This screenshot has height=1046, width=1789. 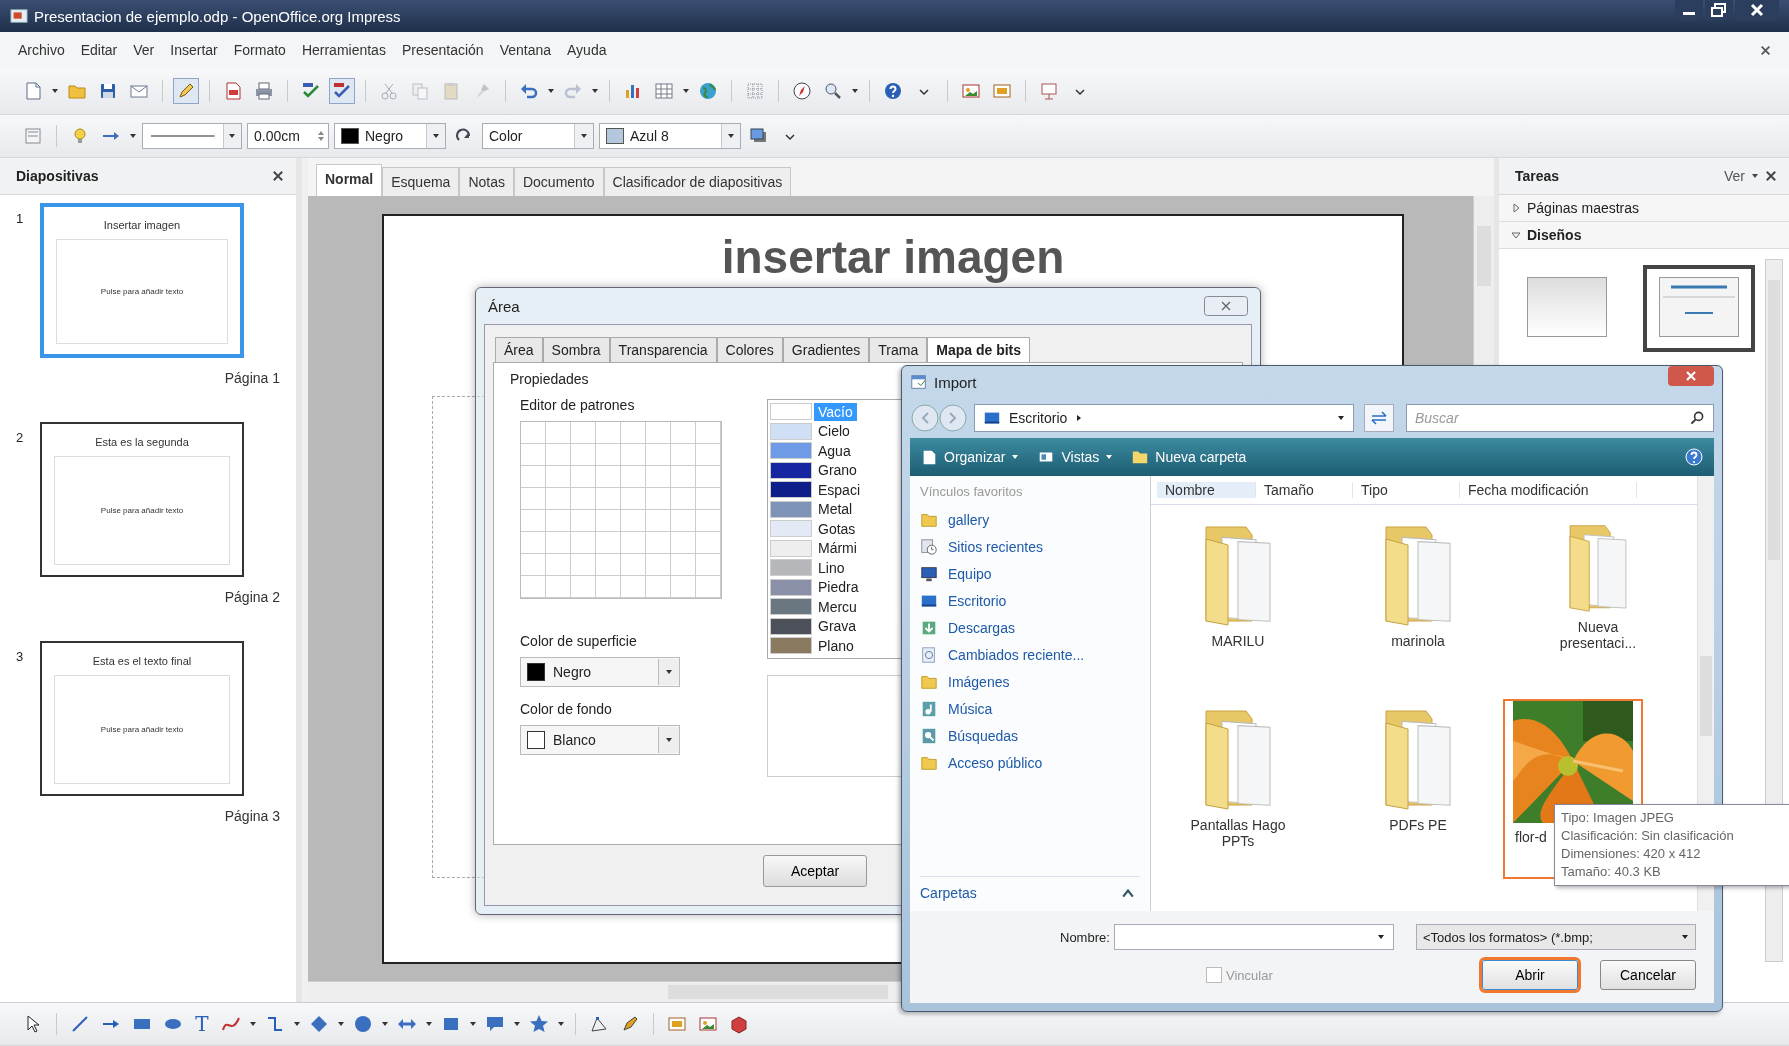 I want to click on spinner-icon, so click(x=321, y=136).